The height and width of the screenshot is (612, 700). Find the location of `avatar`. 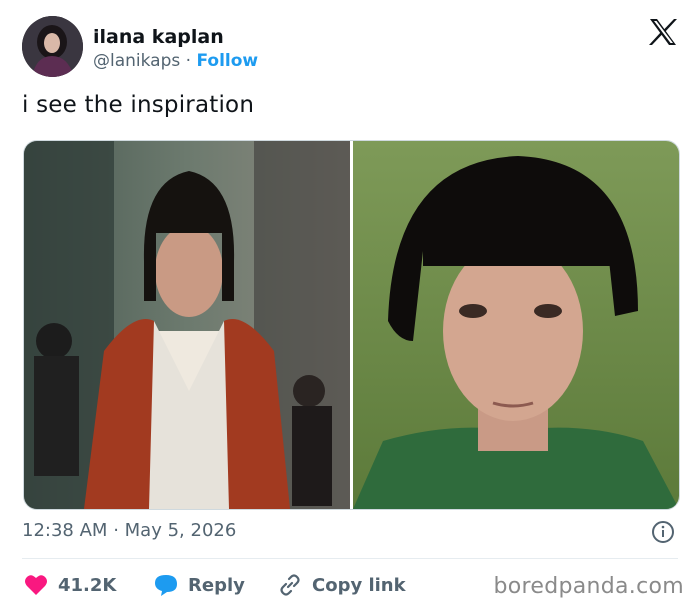

avatar is located at coordinates (52, 46).